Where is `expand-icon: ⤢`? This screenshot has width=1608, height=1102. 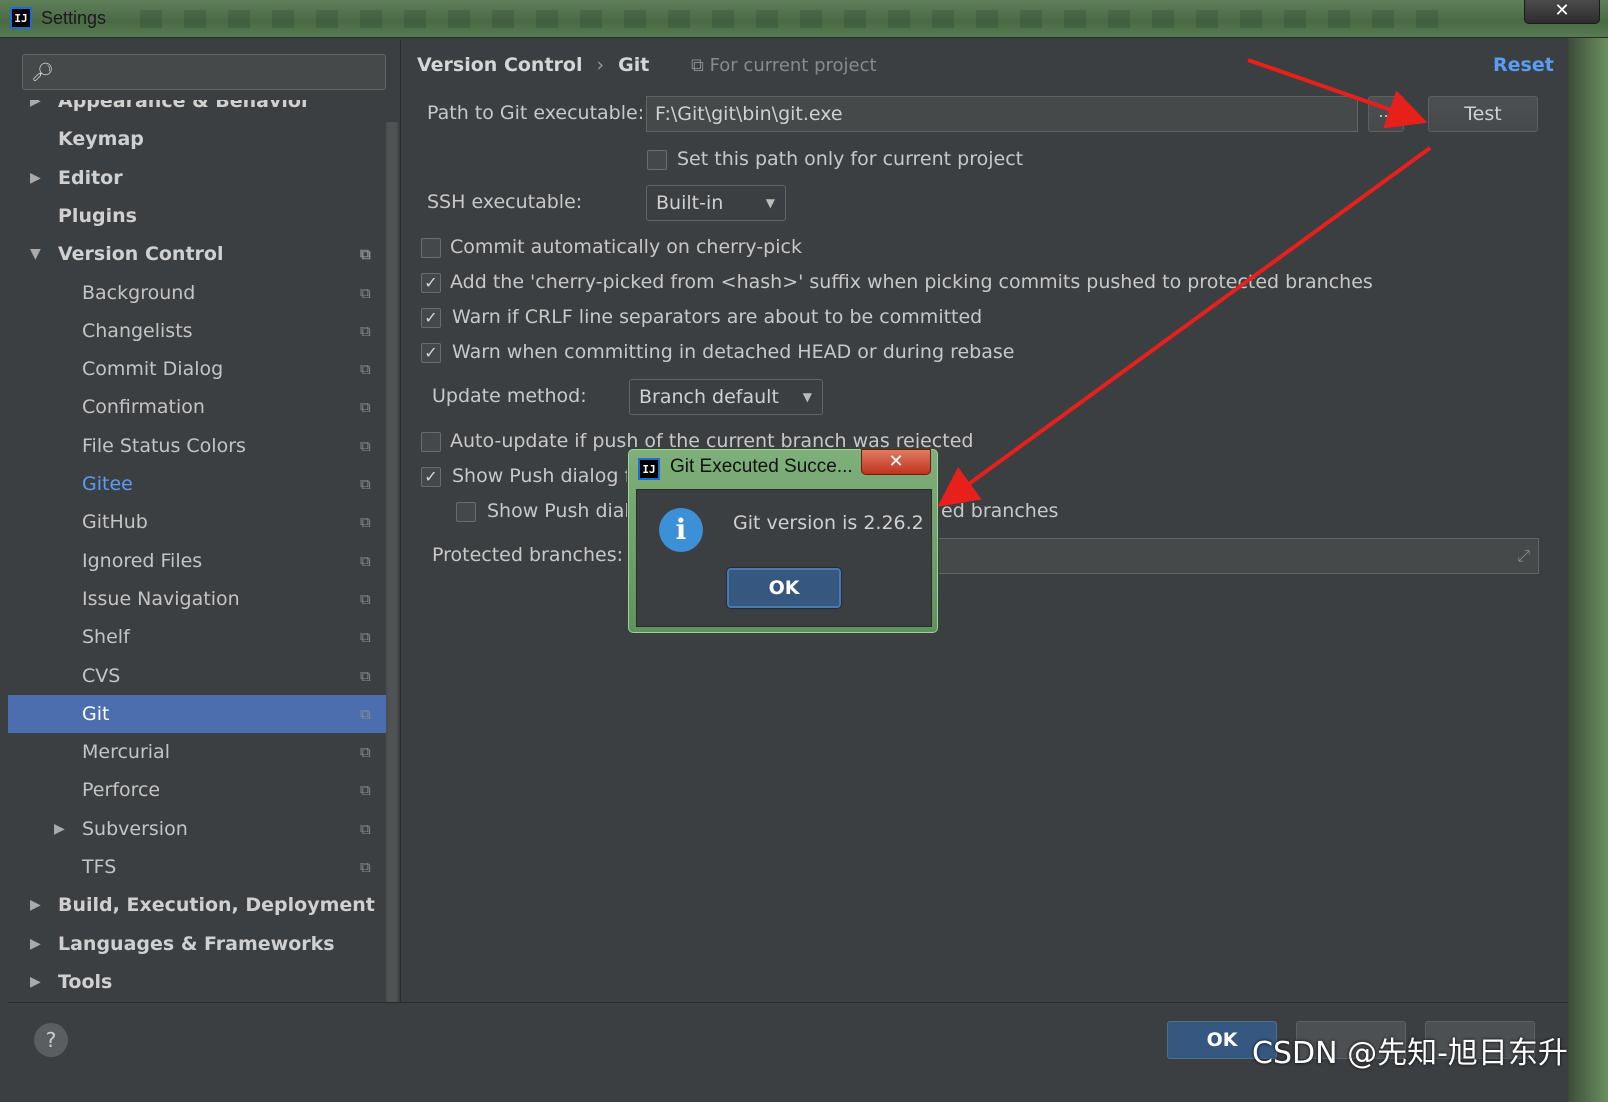 expand-icon: ⤢ is located at coordinates (1523, 556).